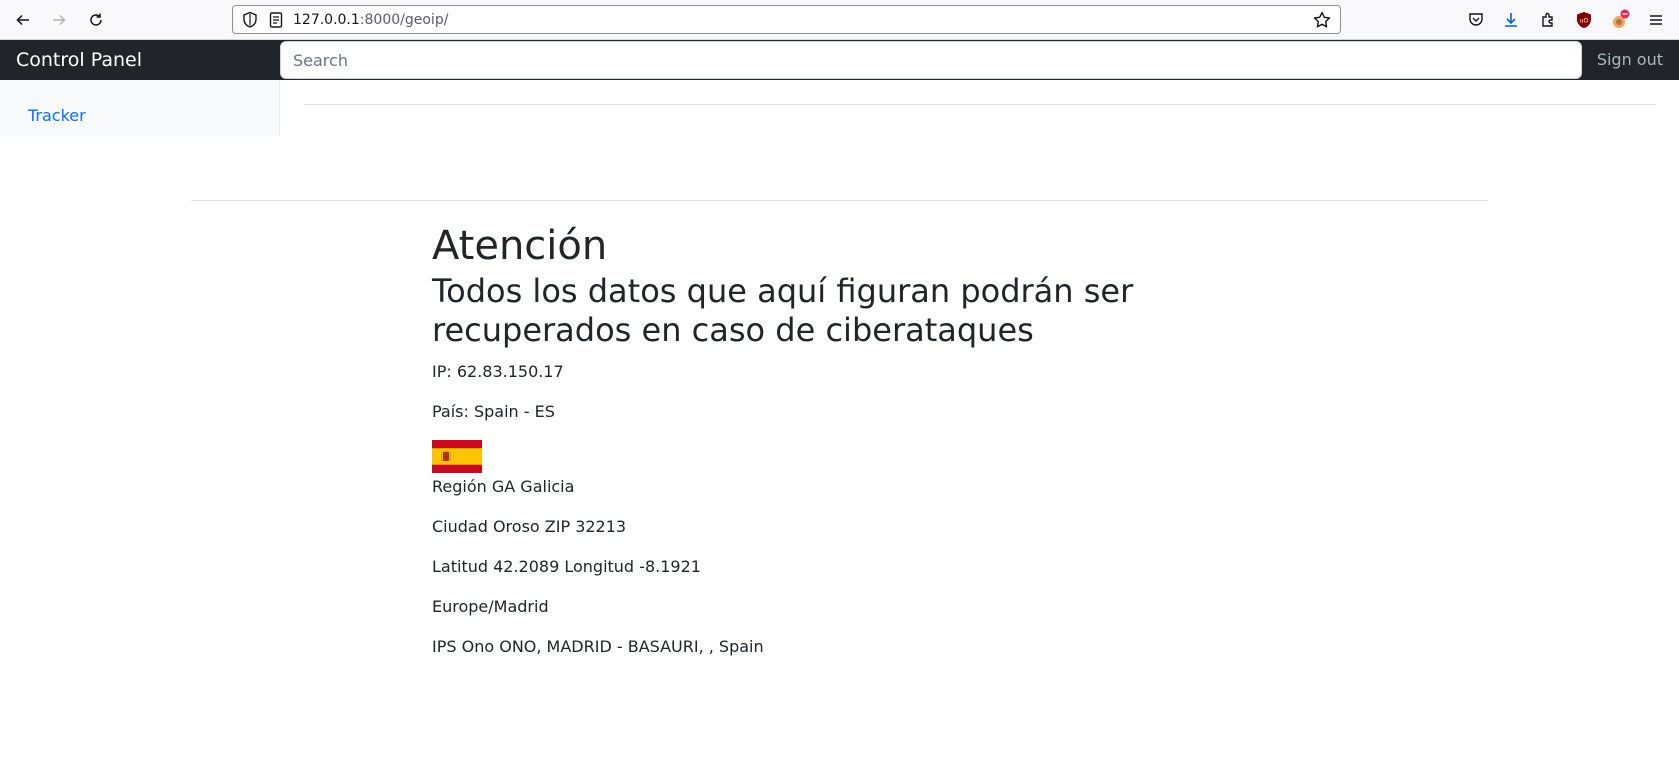  I want to click on ip-text: IP: 62.83.150.17, so click(498, 371).